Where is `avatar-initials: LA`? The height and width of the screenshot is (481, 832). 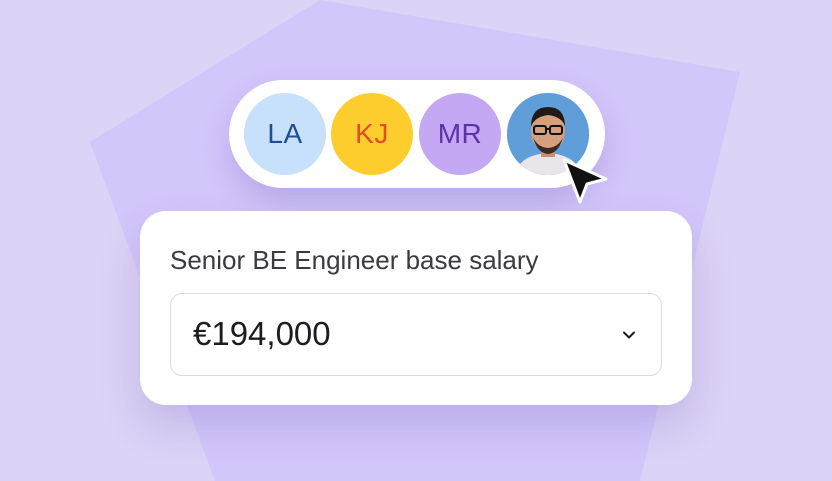
avatar-initials: LA is located at coordinates (285, 133).